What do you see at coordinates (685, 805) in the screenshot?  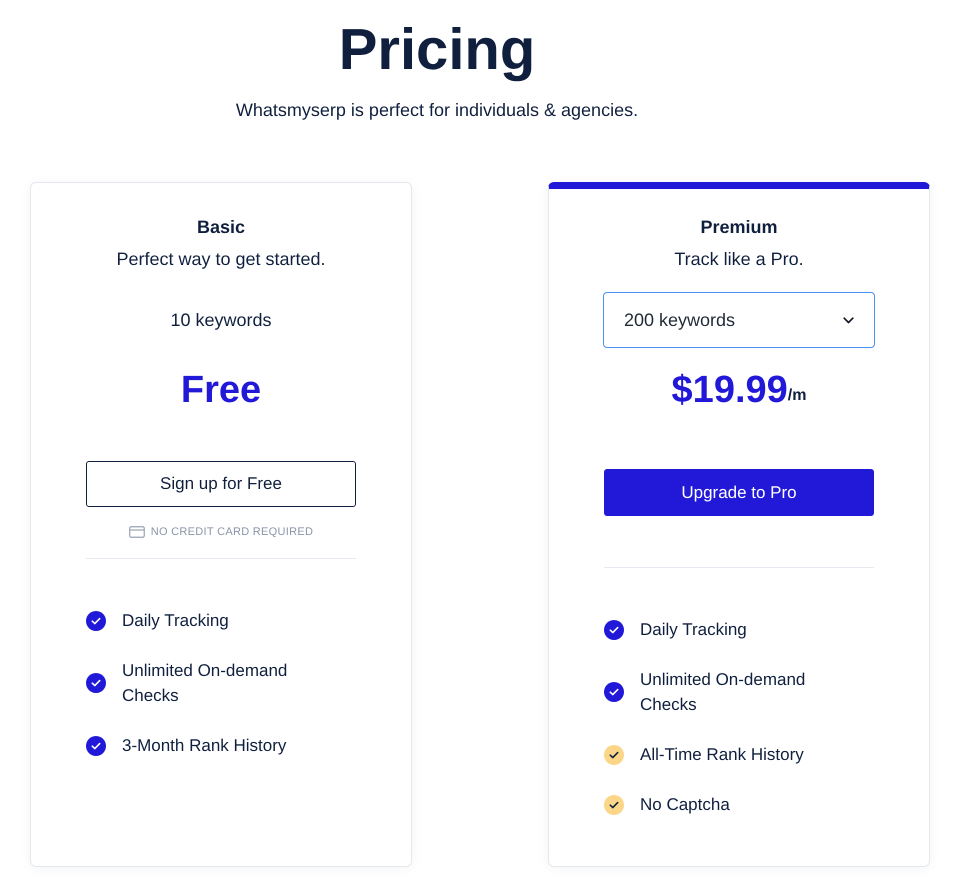 I see `feature-text: No Captcha` at bounding box center [685, 805].